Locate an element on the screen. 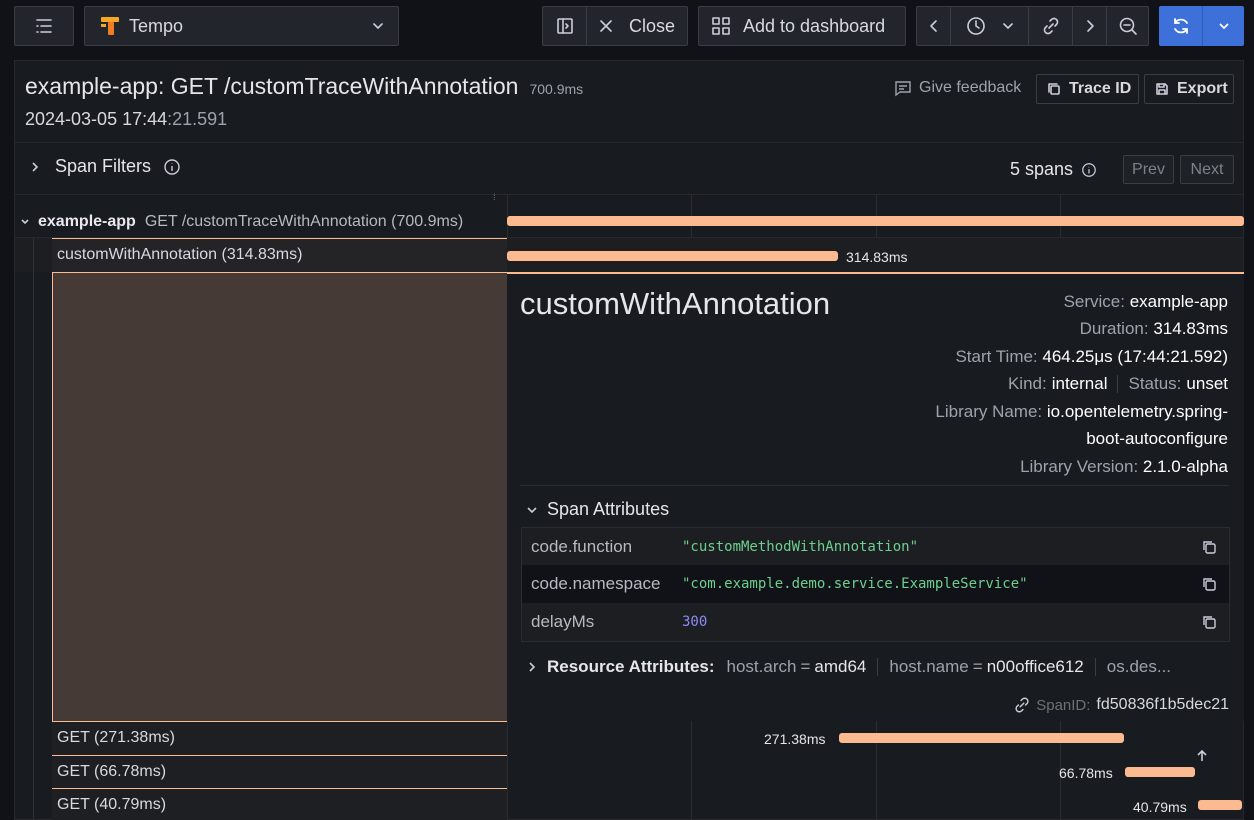  attribute-value: 300 is located at coordinates (695, 622).